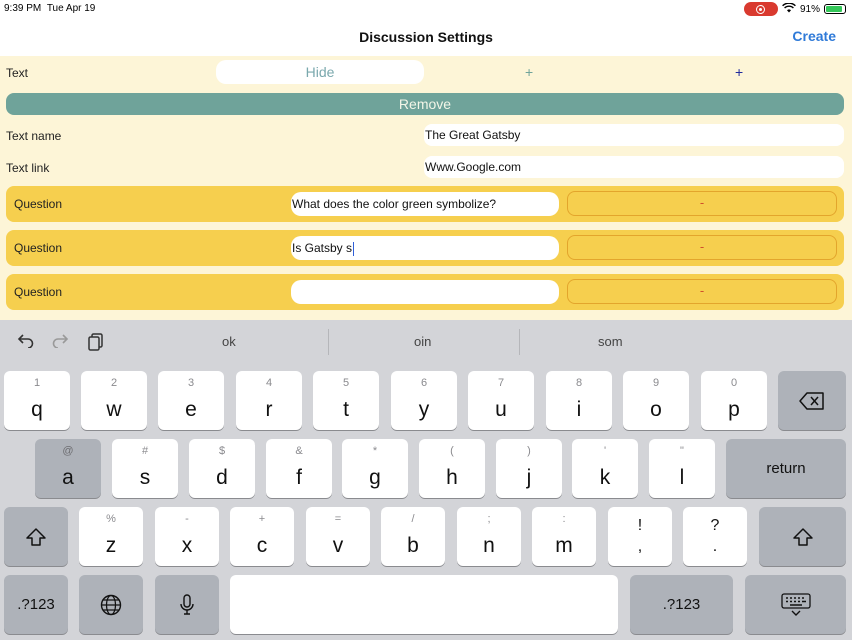 The image size is (852, 640). I want to click on key-f: & f, so click(299, 468).